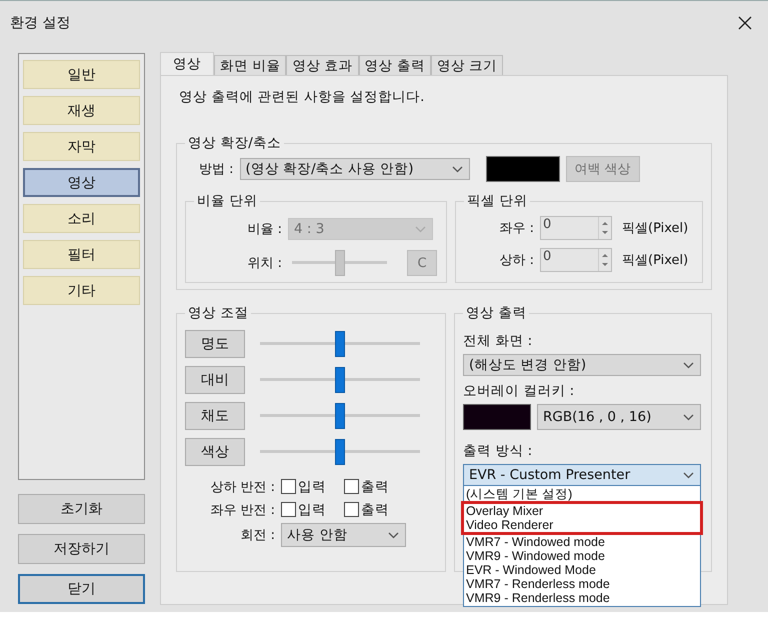 The image size is (768, 643). I want to click on group-title: 비율 단위, so click(227, 201).